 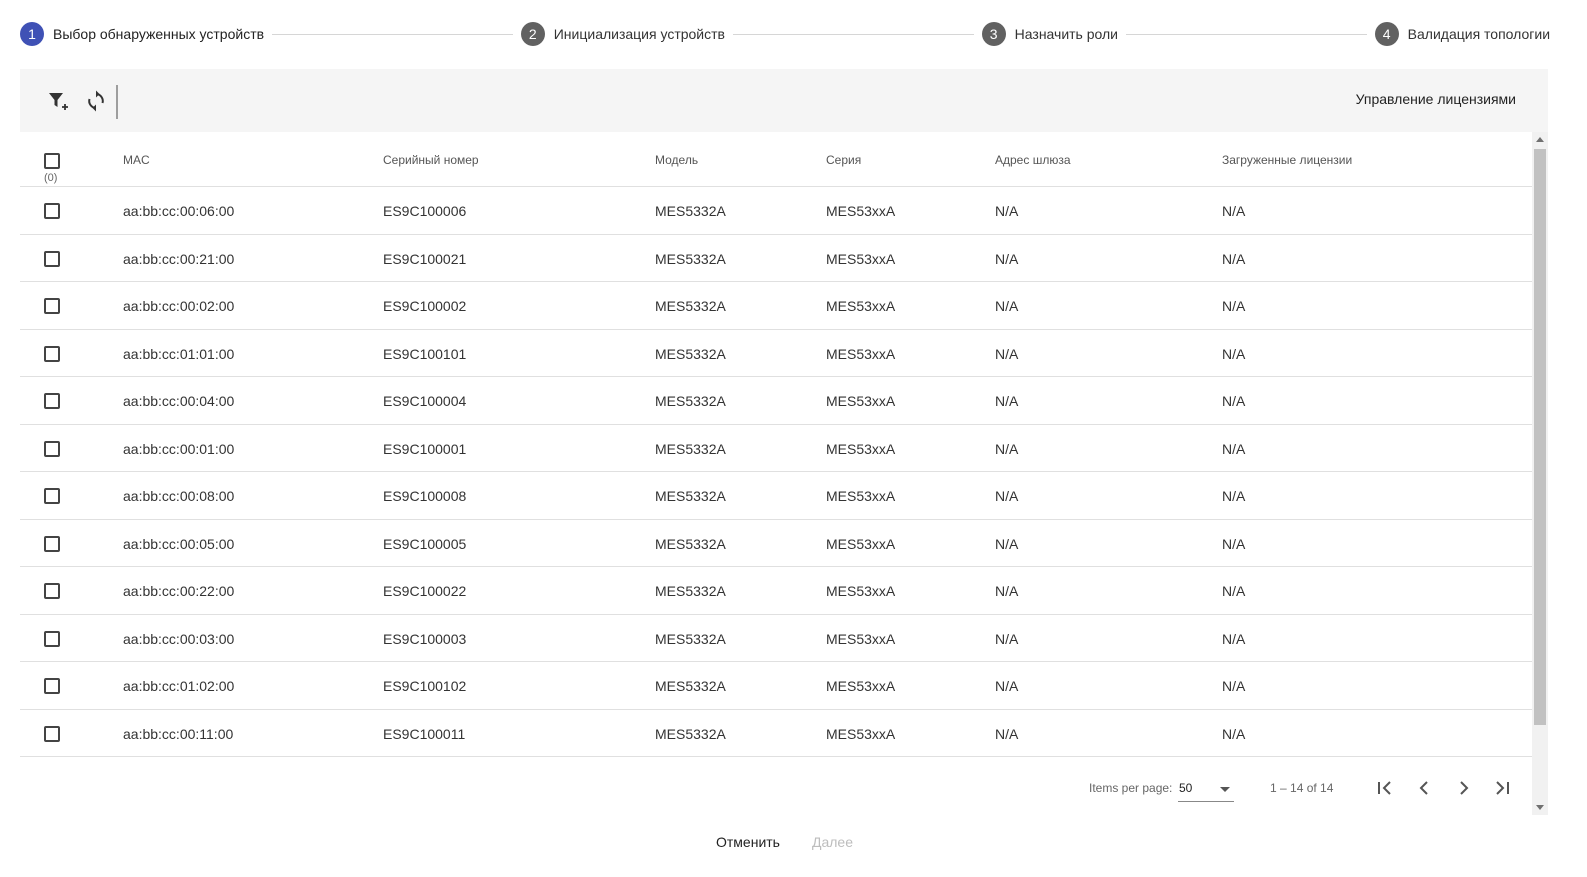 I want to click on table-scrollbar, so click(x=1540, y=473).